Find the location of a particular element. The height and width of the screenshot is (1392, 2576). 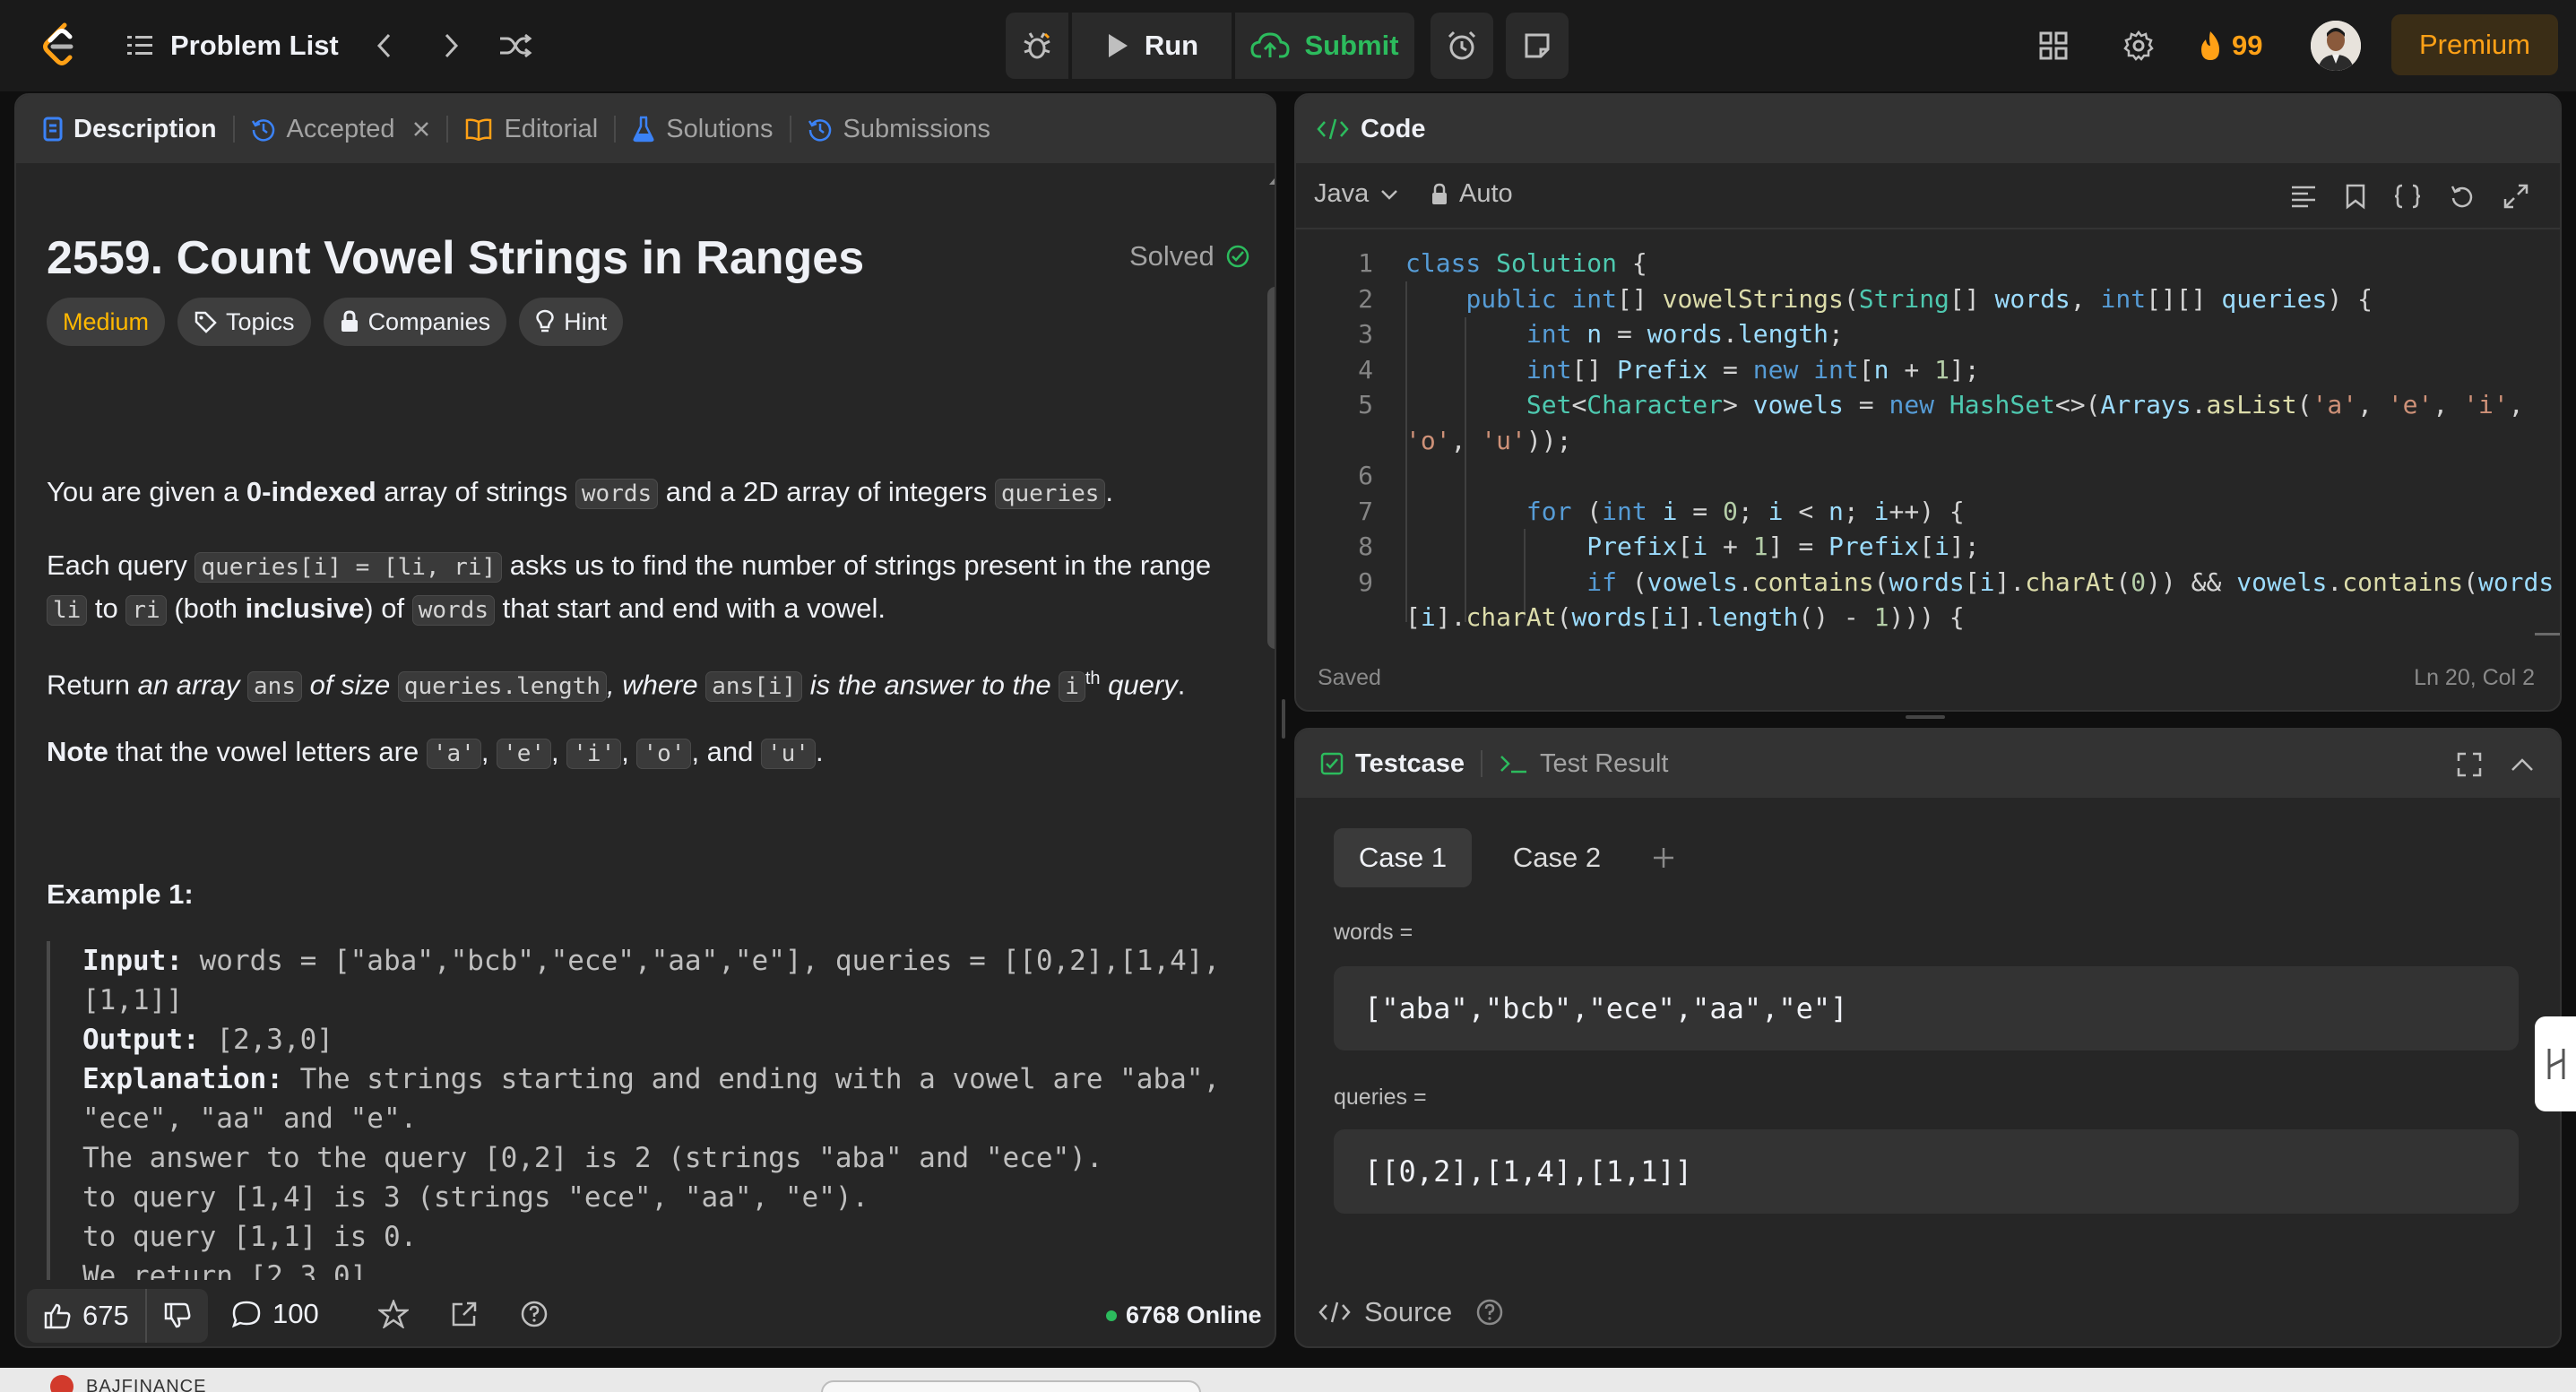

format-icon is located at coordinates (2303, 196).